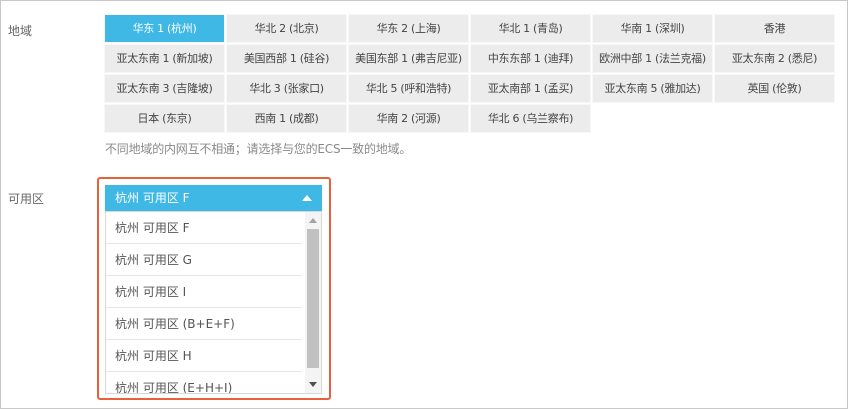 The height and width of the screenshot is (409, 848). What do you see at coordinates (26, 199) in the screenshot?
I see `zone-label: 可用区` at bounding box center [26, 199].